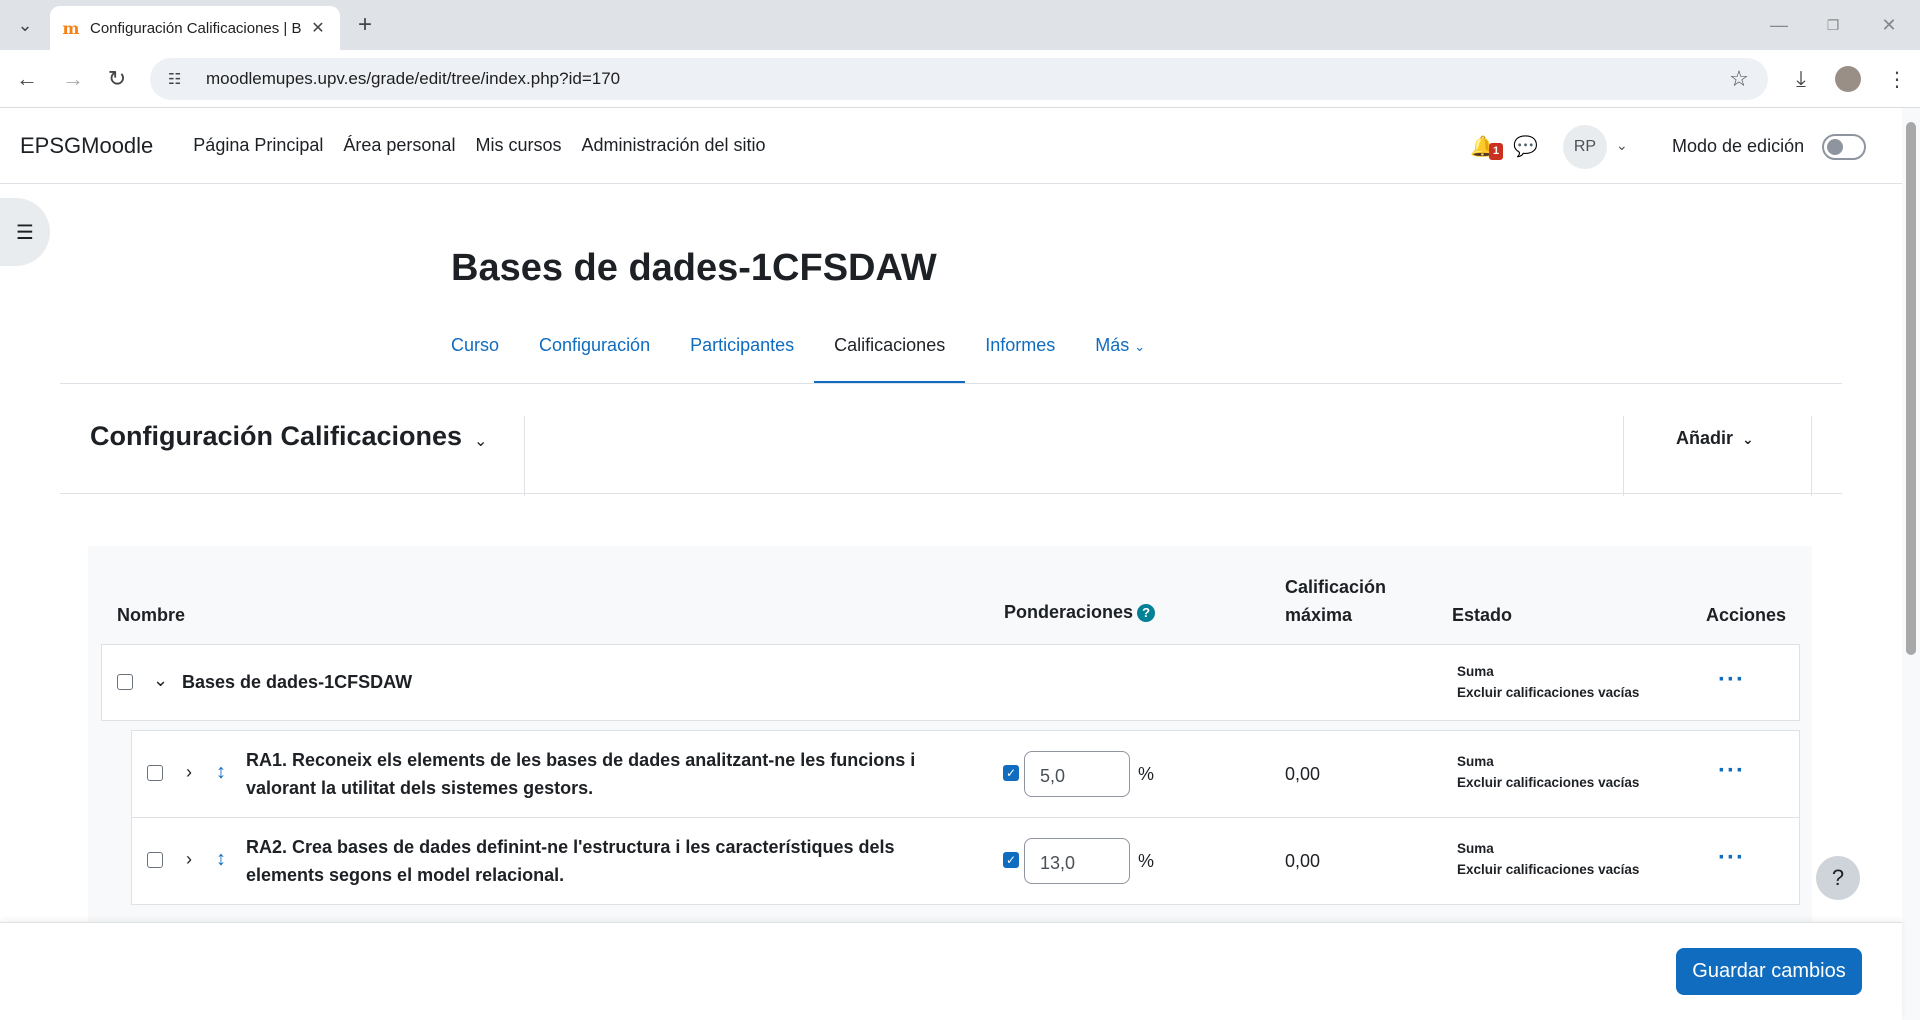 The height and width of the screenshot is (1020, 1920). What do you see at coordinates (1146, 613) in the screenshot?
I see `help-icon: ?` at bounding box center [1146, 613].